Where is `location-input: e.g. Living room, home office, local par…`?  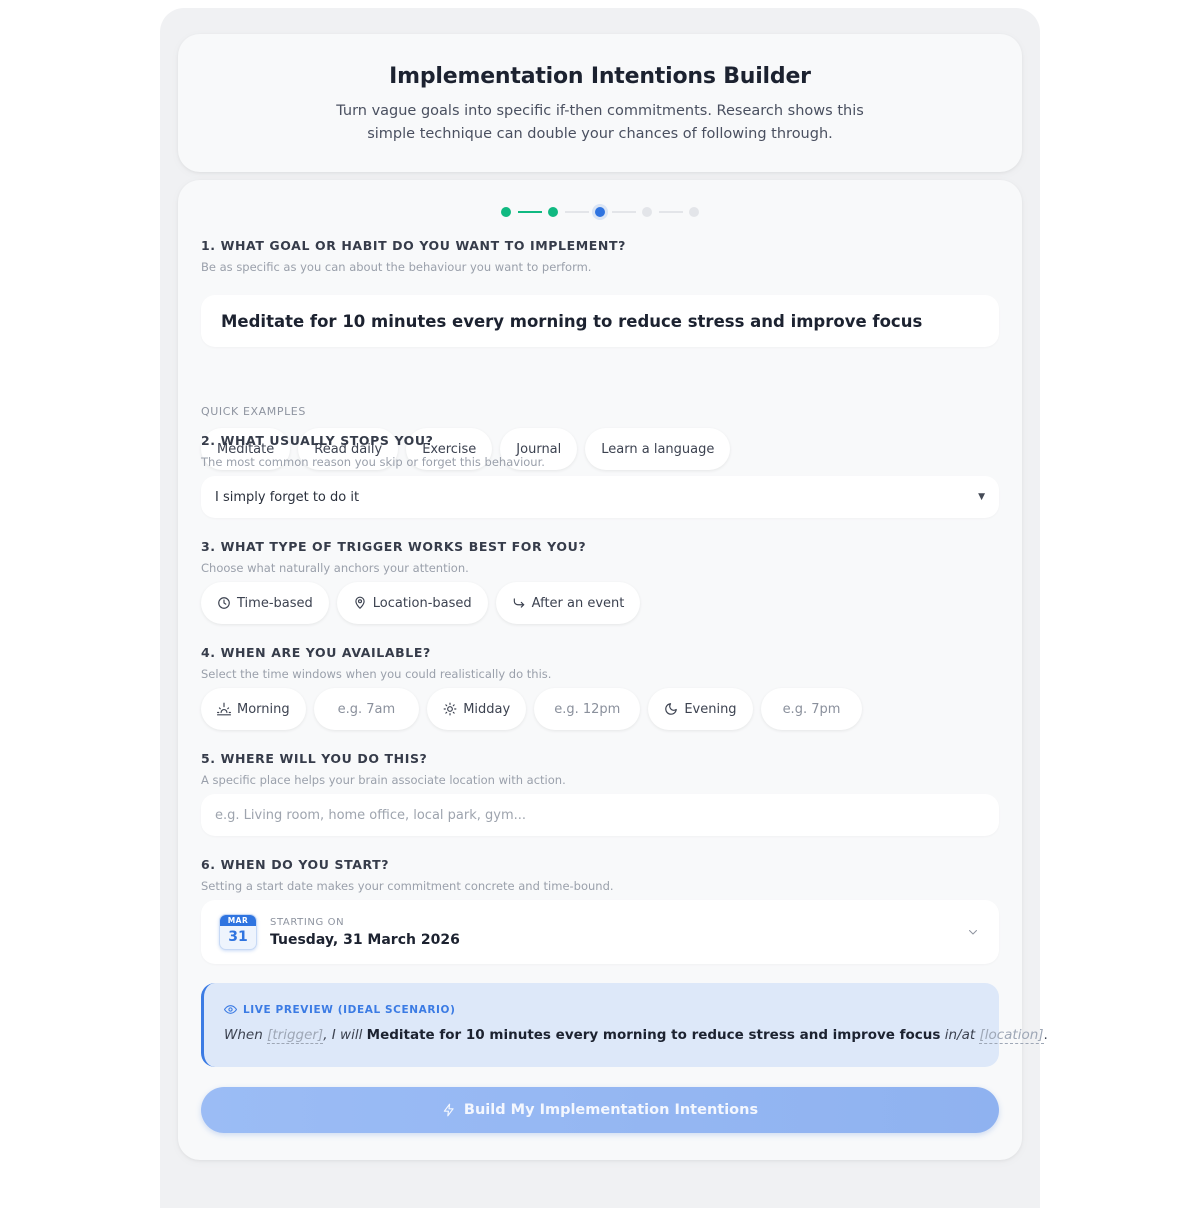
location-input: e.g. Living room, home office, local par… is located at coordinates (600, 815).